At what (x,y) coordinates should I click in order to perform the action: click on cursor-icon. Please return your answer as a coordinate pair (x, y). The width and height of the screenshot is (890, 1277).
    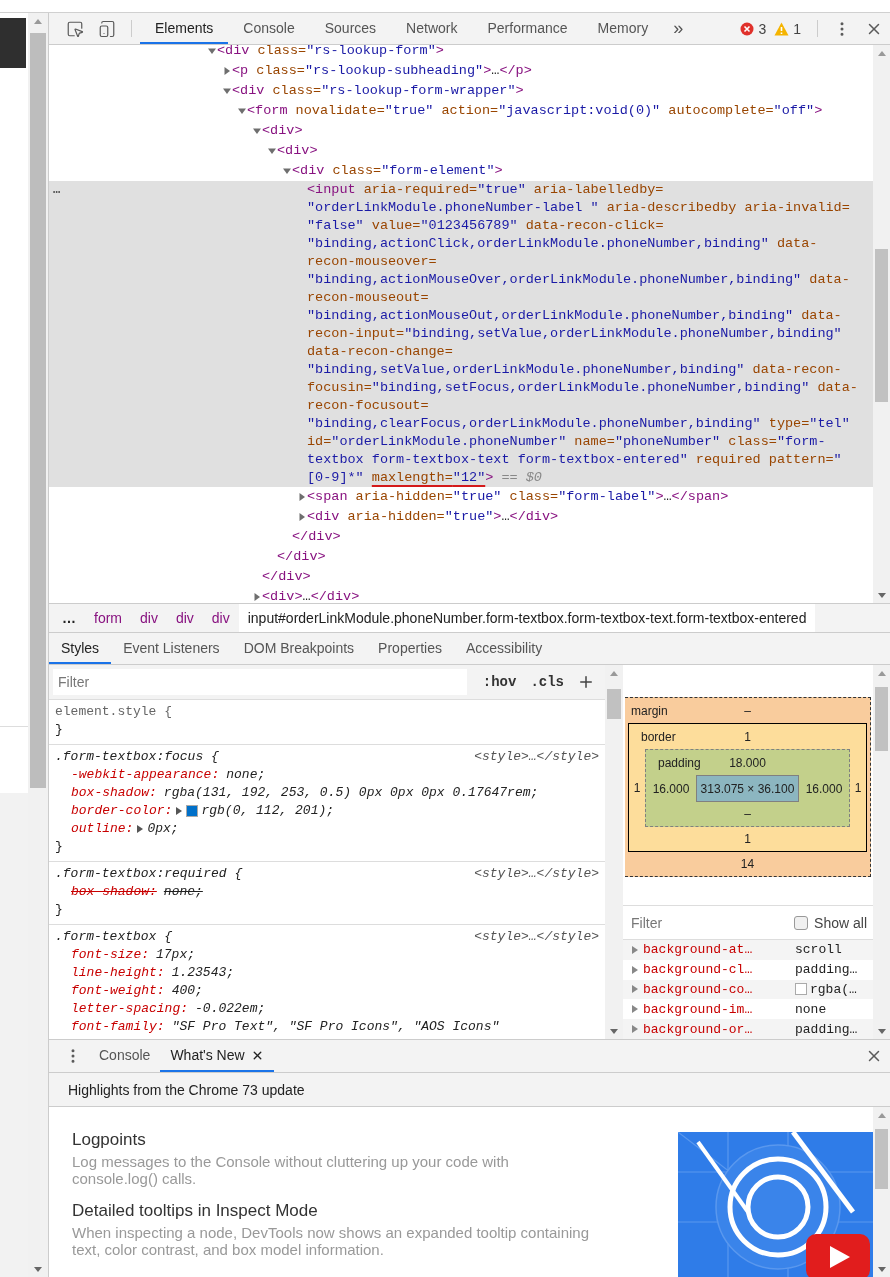
    Looking at the image, I should click on (75, 28).